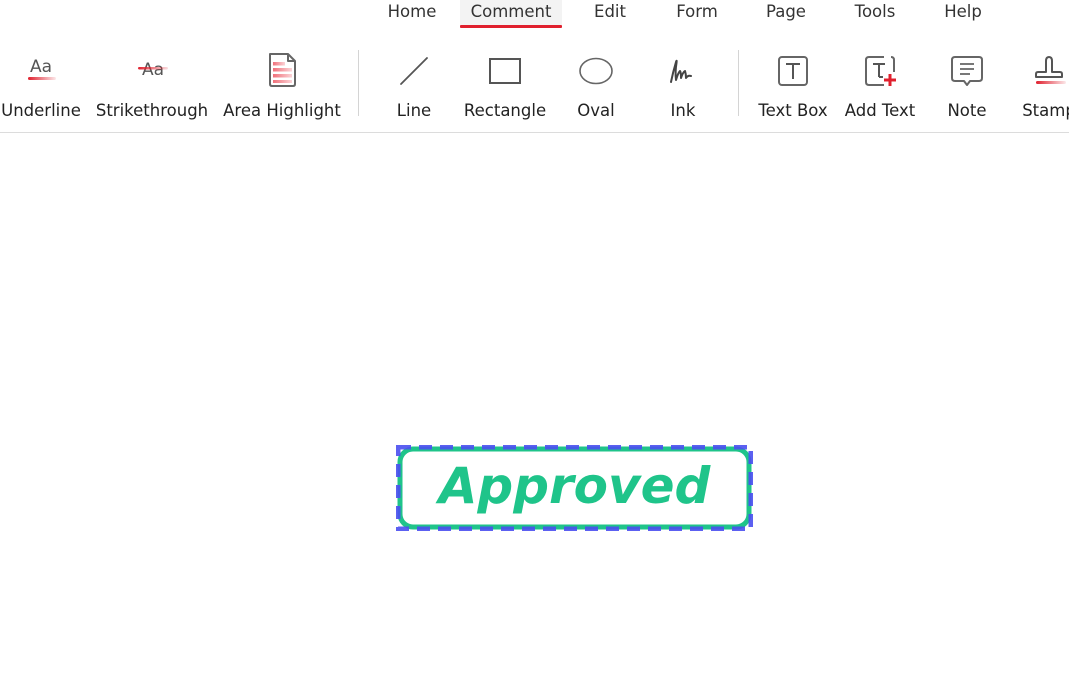  What do you see at coordinates (875, 14) in the screenshot?
I see `tab-tools: Tools` at bounding box center [875, 14].